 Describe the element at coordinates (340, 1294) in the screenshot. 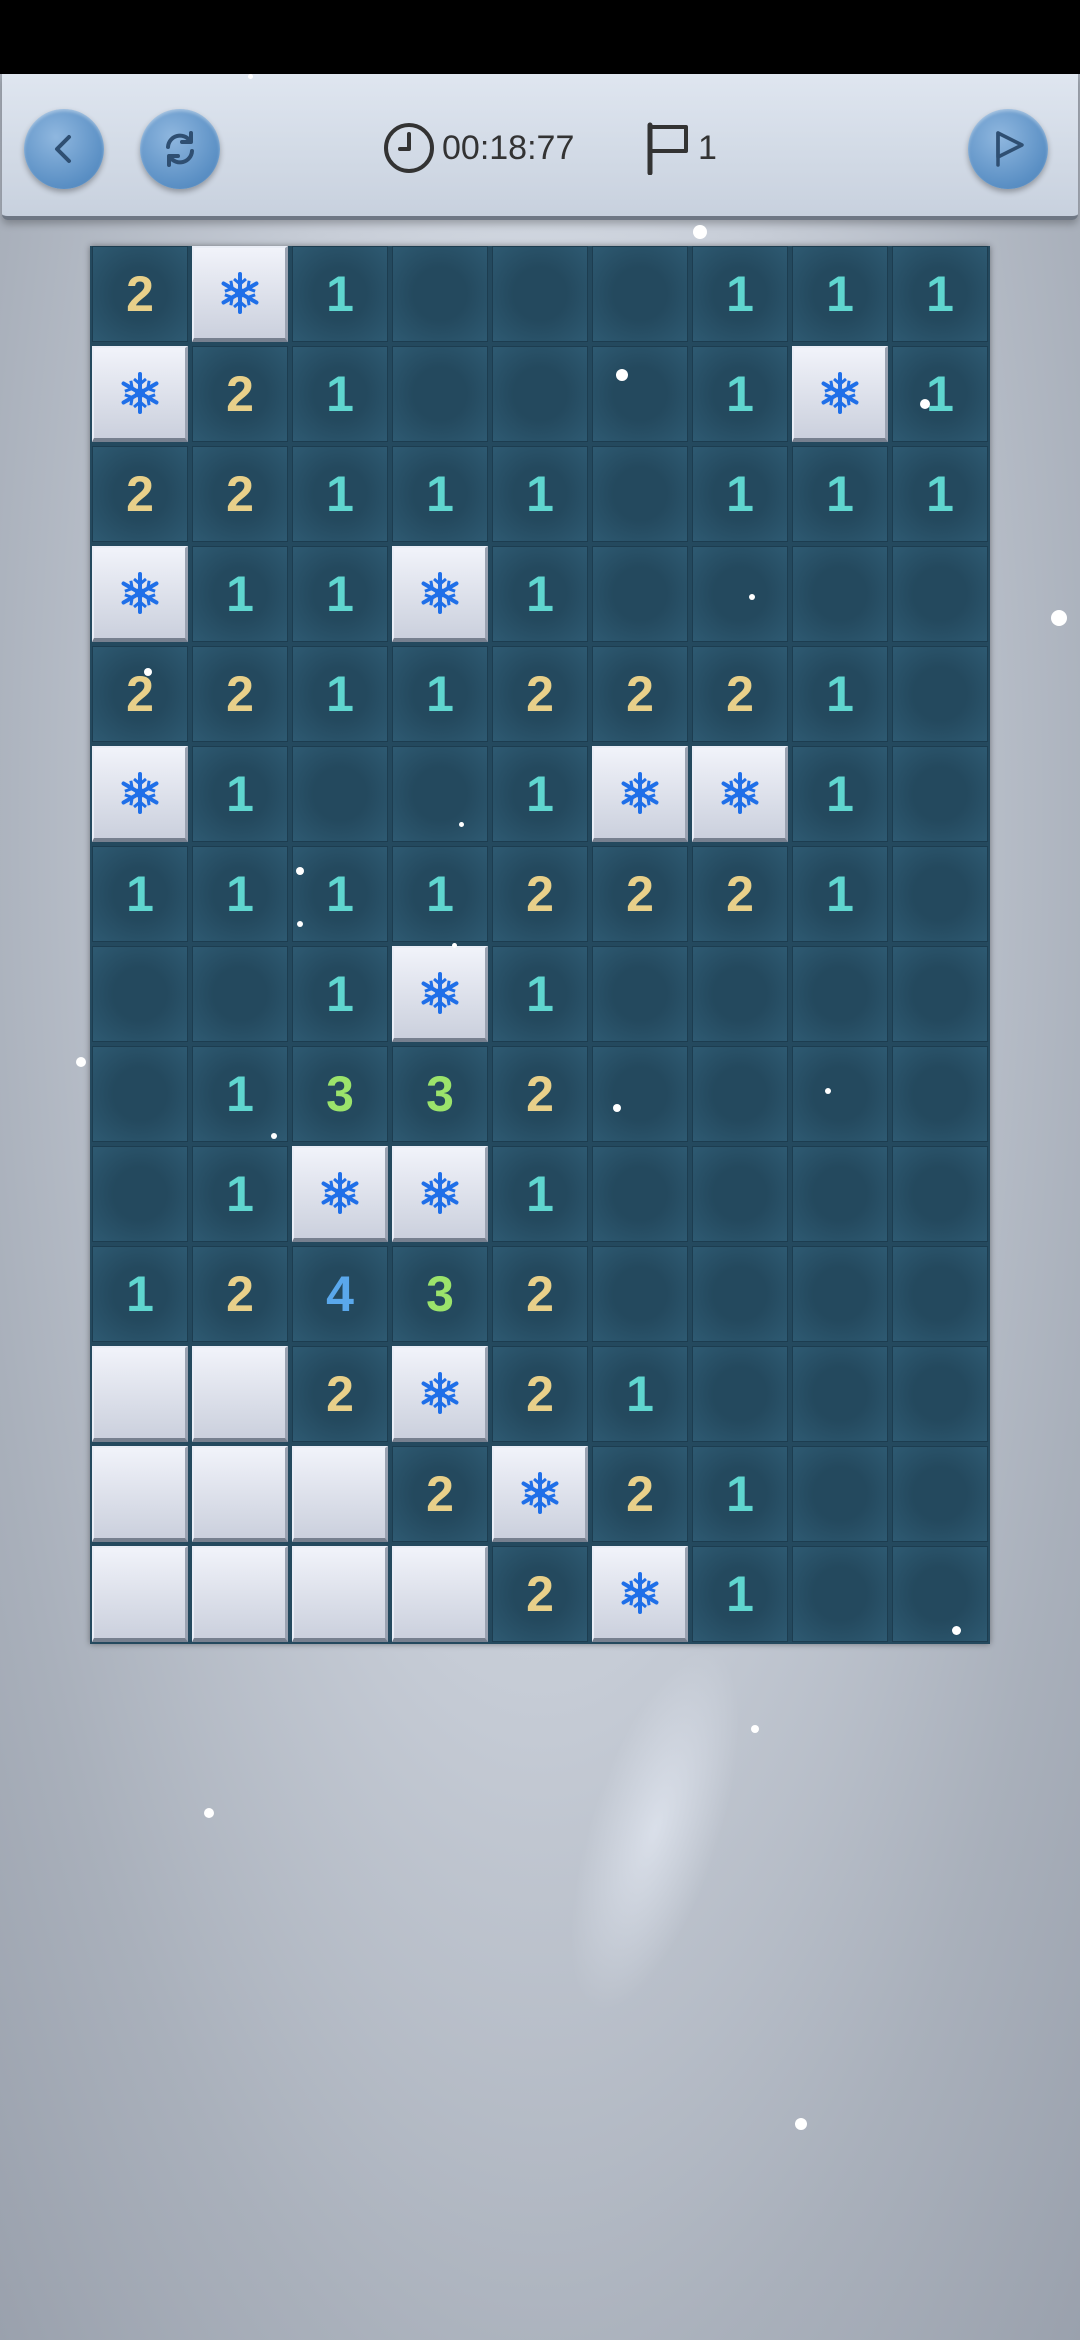

I see `number-cell: 4` at that location.